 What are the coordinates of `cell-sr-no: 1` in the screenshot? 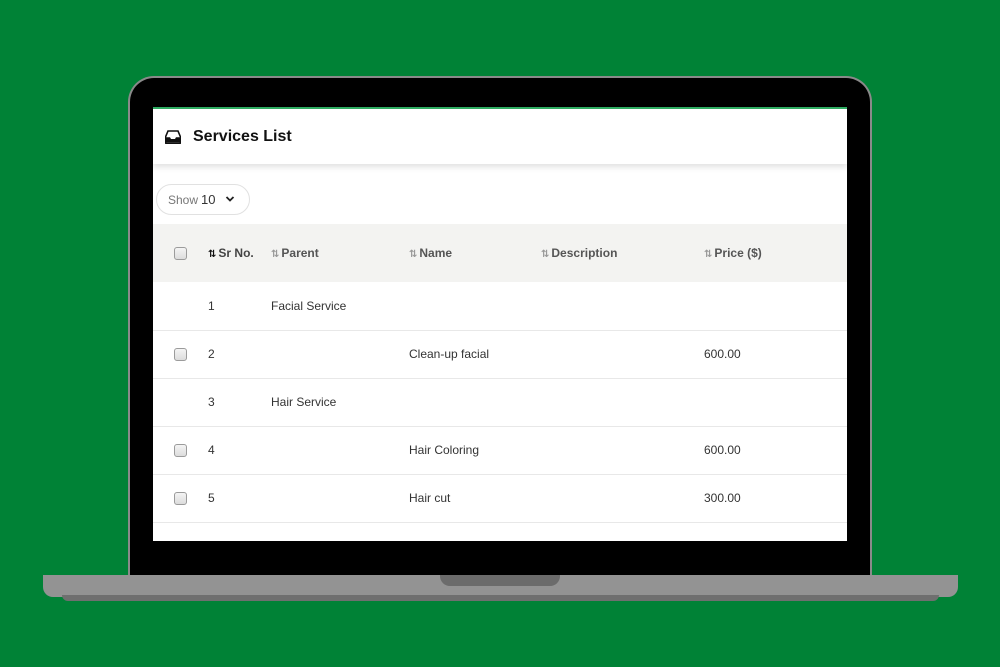 It's located at (211, 305).